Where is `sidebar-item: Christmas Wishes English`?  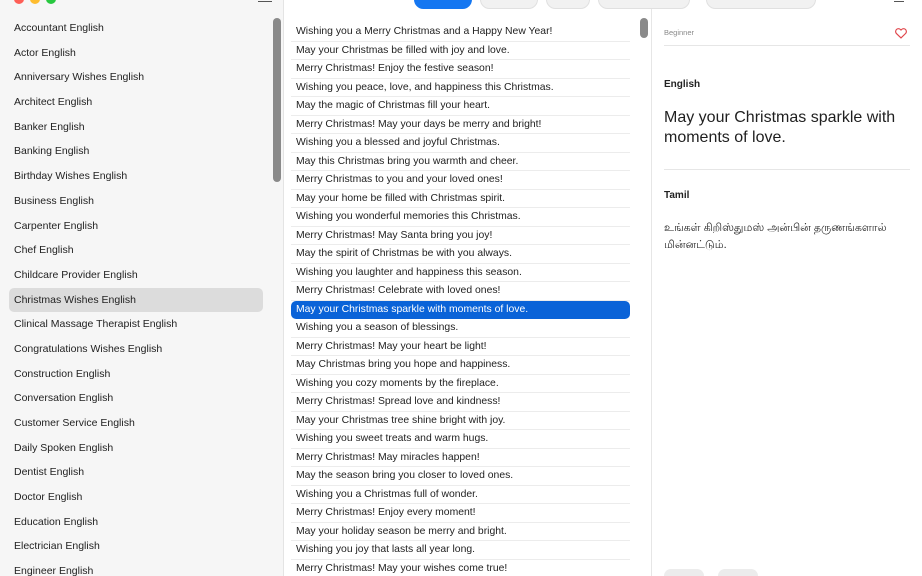
sidebar-item: Christmas Wishes English is located at coordinates (136, 300).